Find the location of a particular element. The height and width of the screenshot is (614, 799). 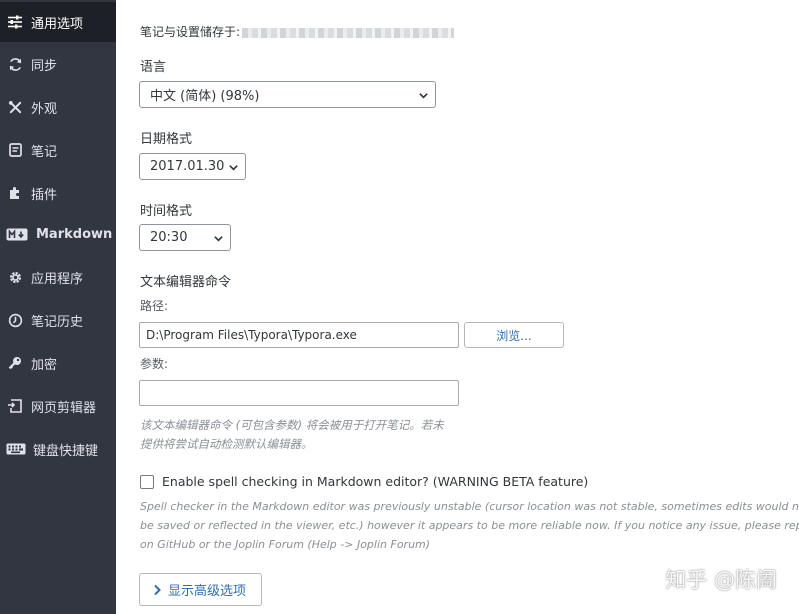

key-icon is located at coordinates (15, 363).